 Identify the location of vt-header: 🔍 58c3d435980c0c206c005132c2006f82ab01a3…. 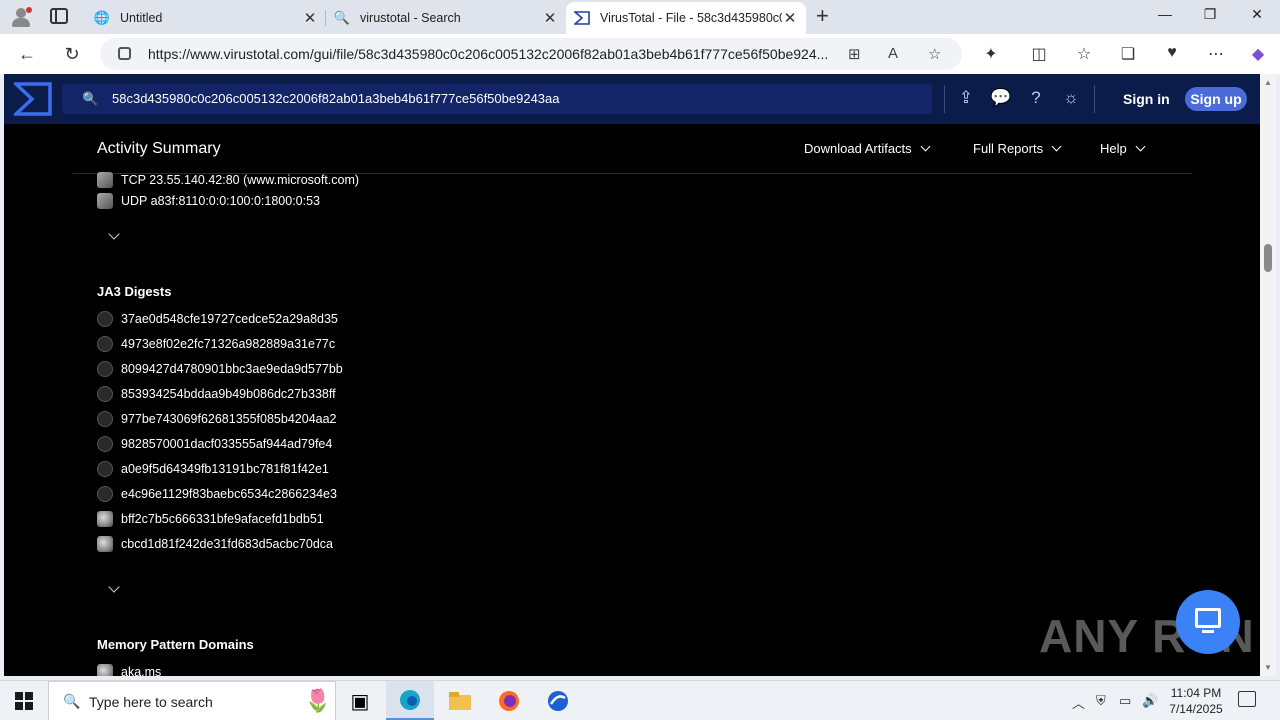
(632, 99).